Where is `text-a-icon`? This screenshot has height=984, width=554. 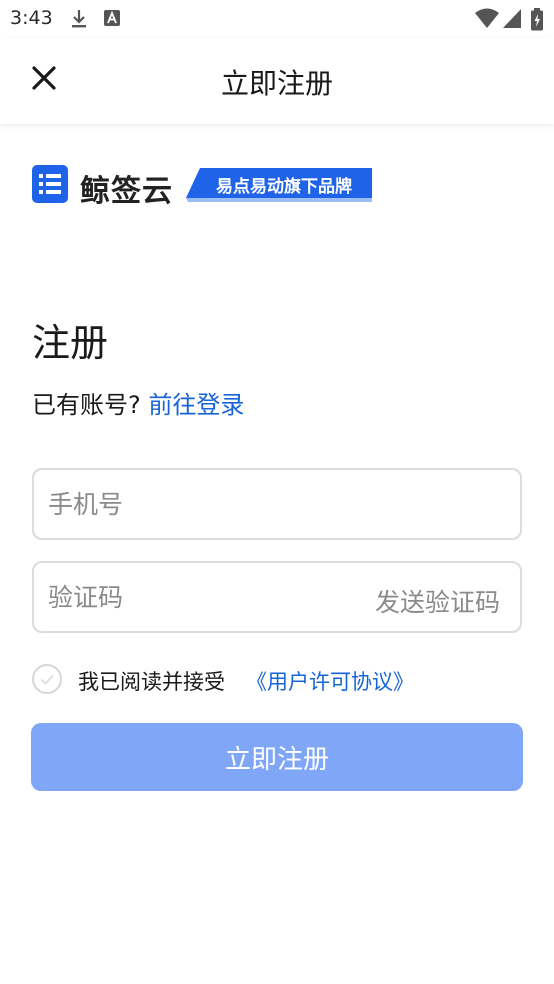
text-a-icon is located at coordinates (112, 20).